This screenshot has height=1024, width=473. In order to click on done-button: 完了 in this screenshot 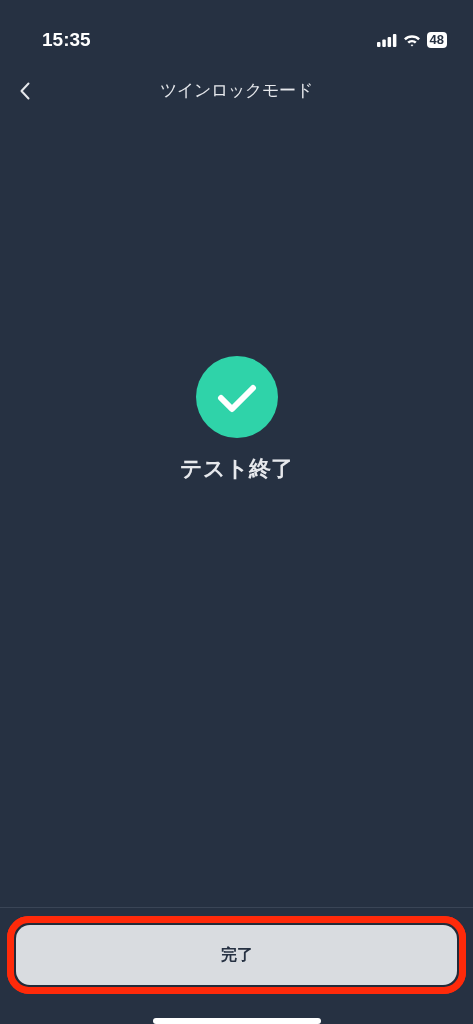, I will do `click(236, 955)`.